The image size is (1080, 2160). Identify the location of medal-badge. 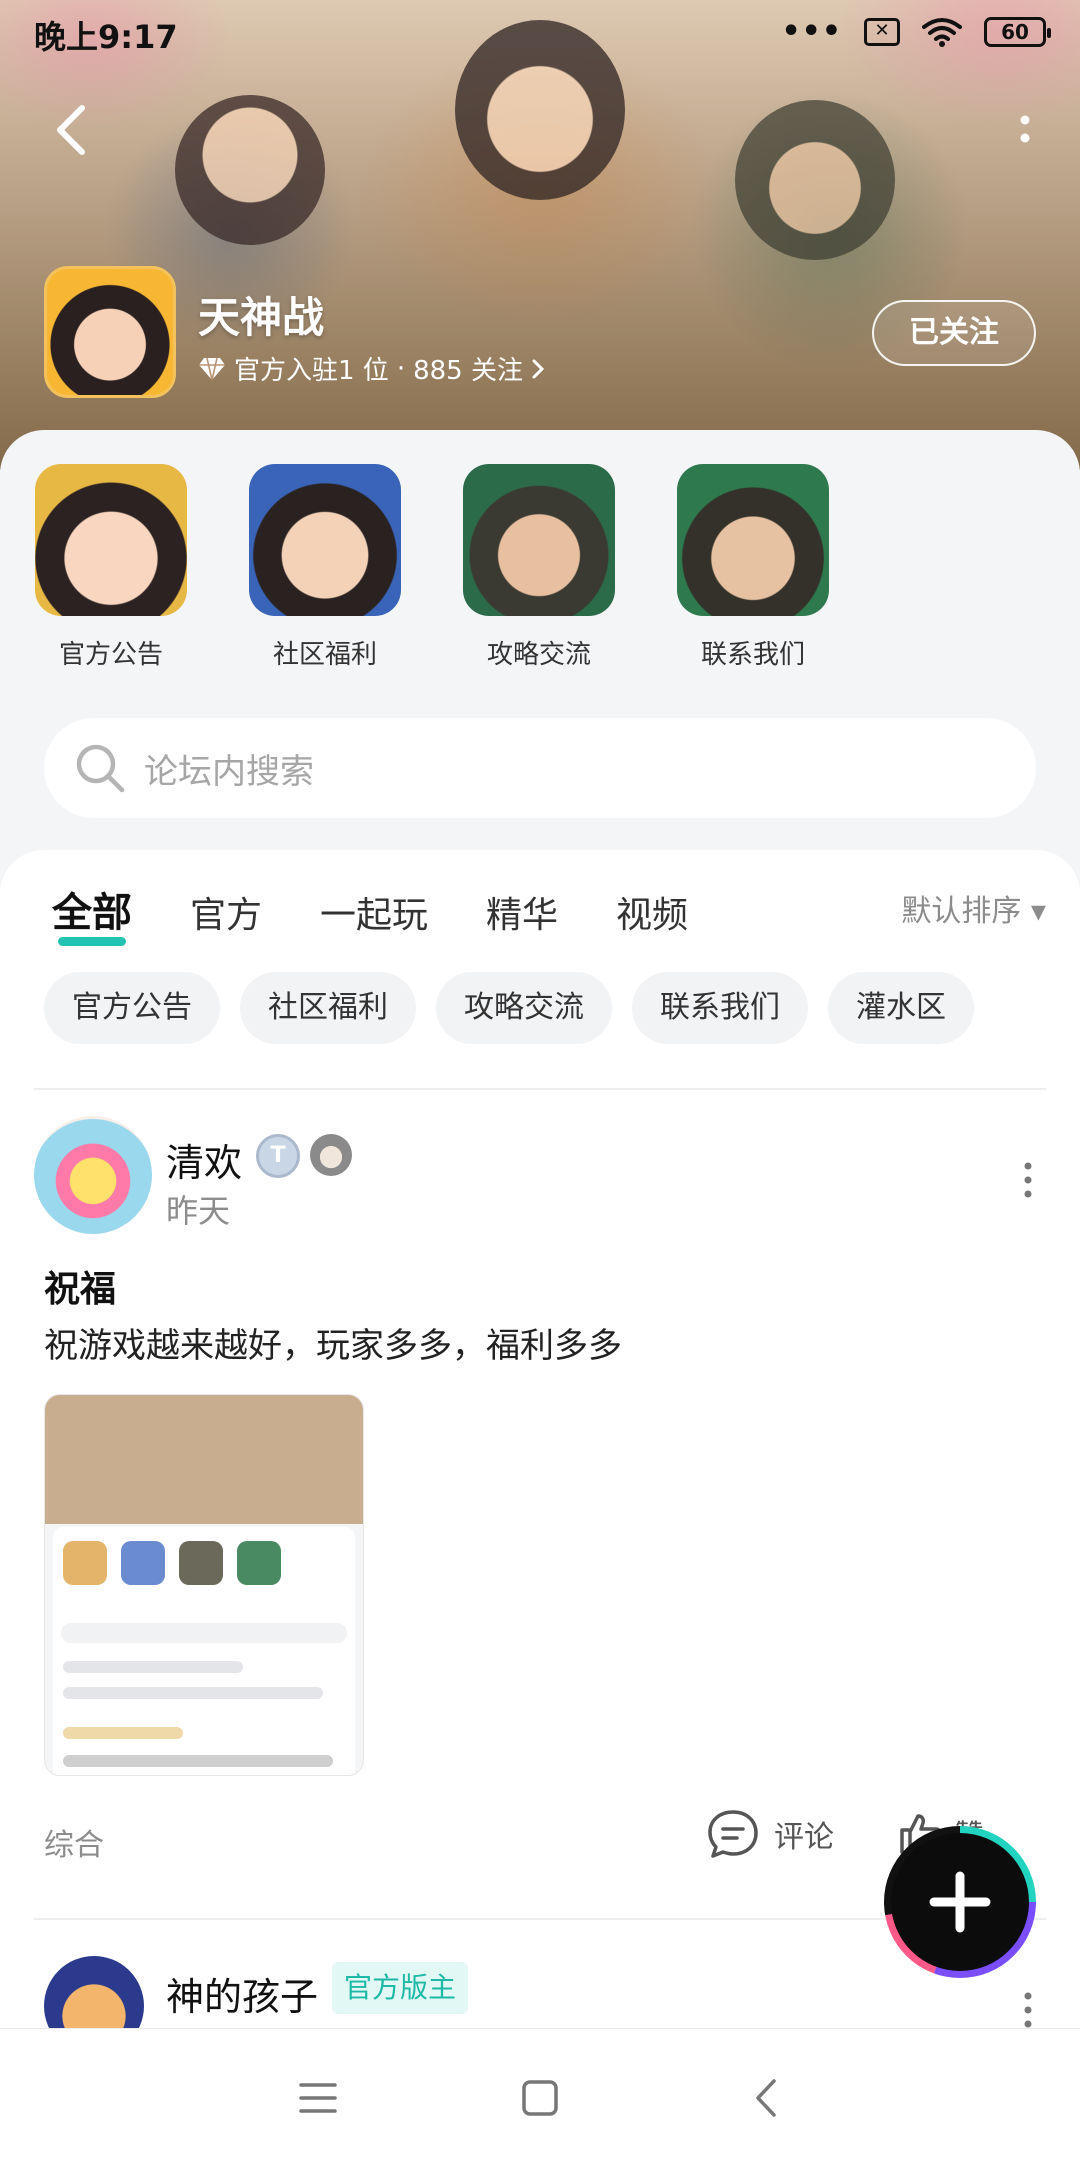
(331, 1155).